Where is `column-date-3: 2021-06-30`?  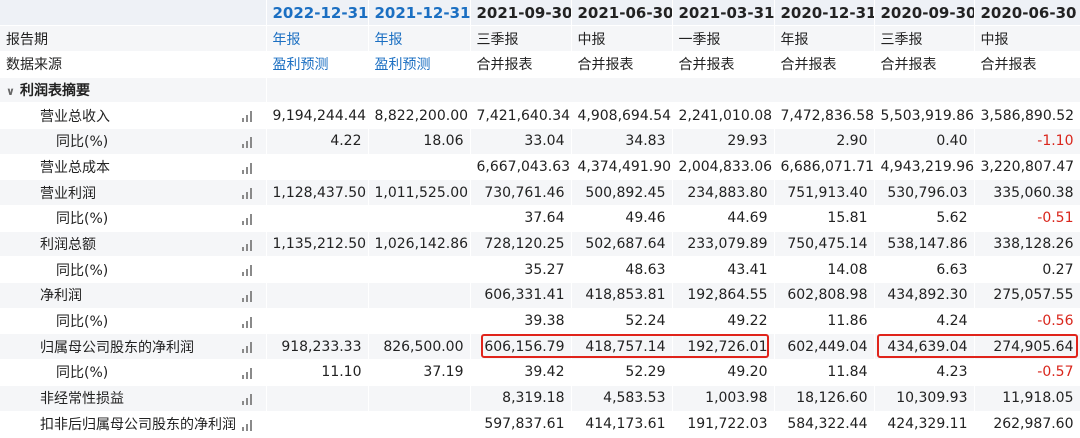 column-date-3: 2021-06-30 is located at coordinates (622, 13).